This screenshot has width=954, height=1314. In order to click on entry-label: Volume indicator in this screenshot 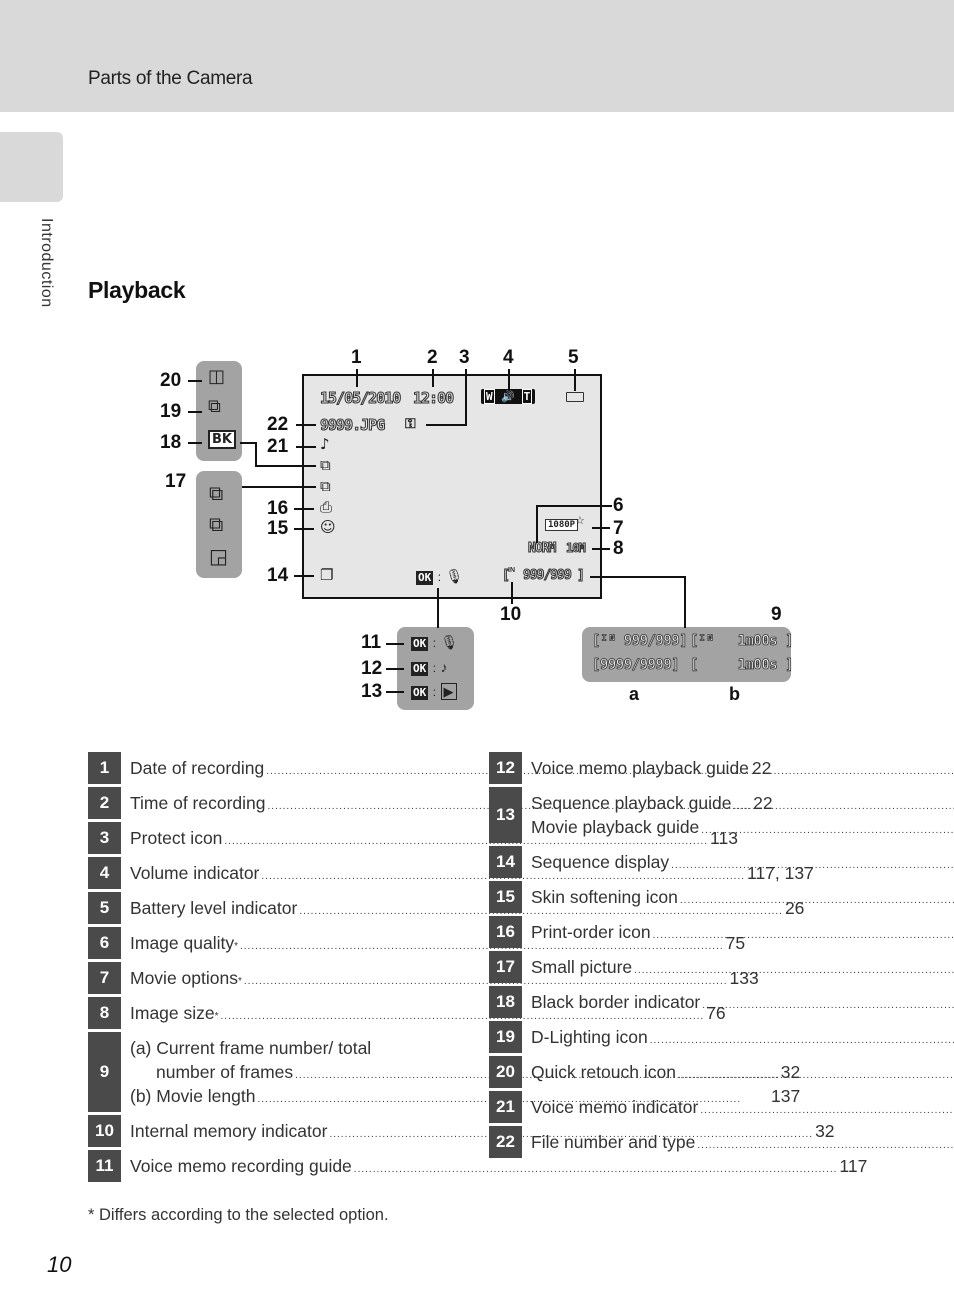, I will do `click(195, 873)`.